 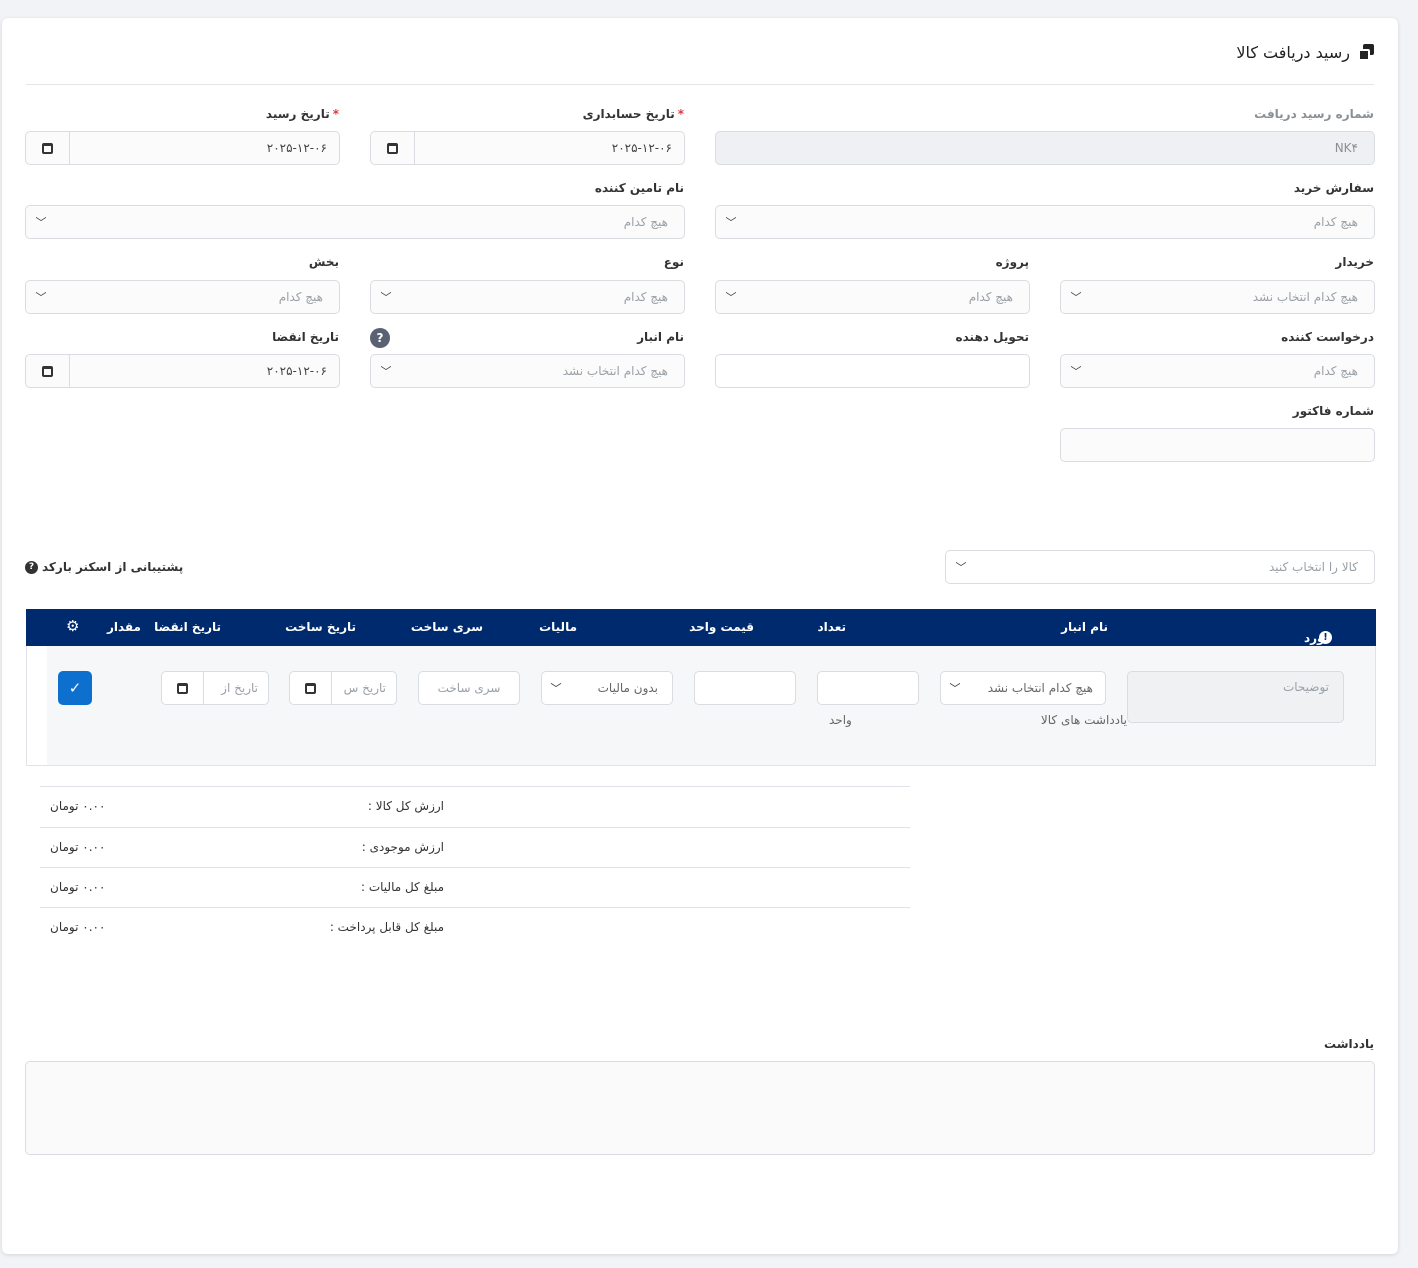 What do you see at coordinates (475, 806) in the screenshot?
I see `summary-row: ارزش کل کالا : ۰.۰۰ تومان` at bounding box center [475, 806].